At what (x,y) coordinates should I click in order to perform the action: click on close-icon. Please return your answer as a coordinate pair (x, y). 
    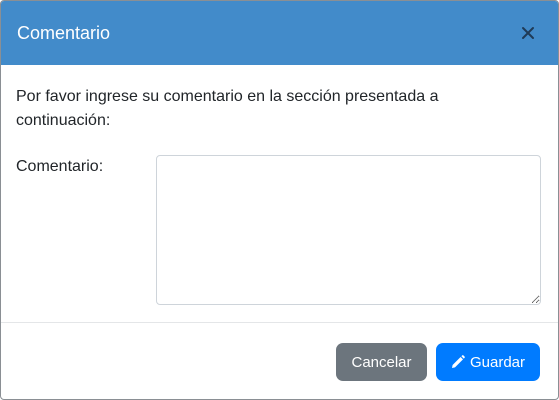
    Looking at the image, I should click on (528, 33).